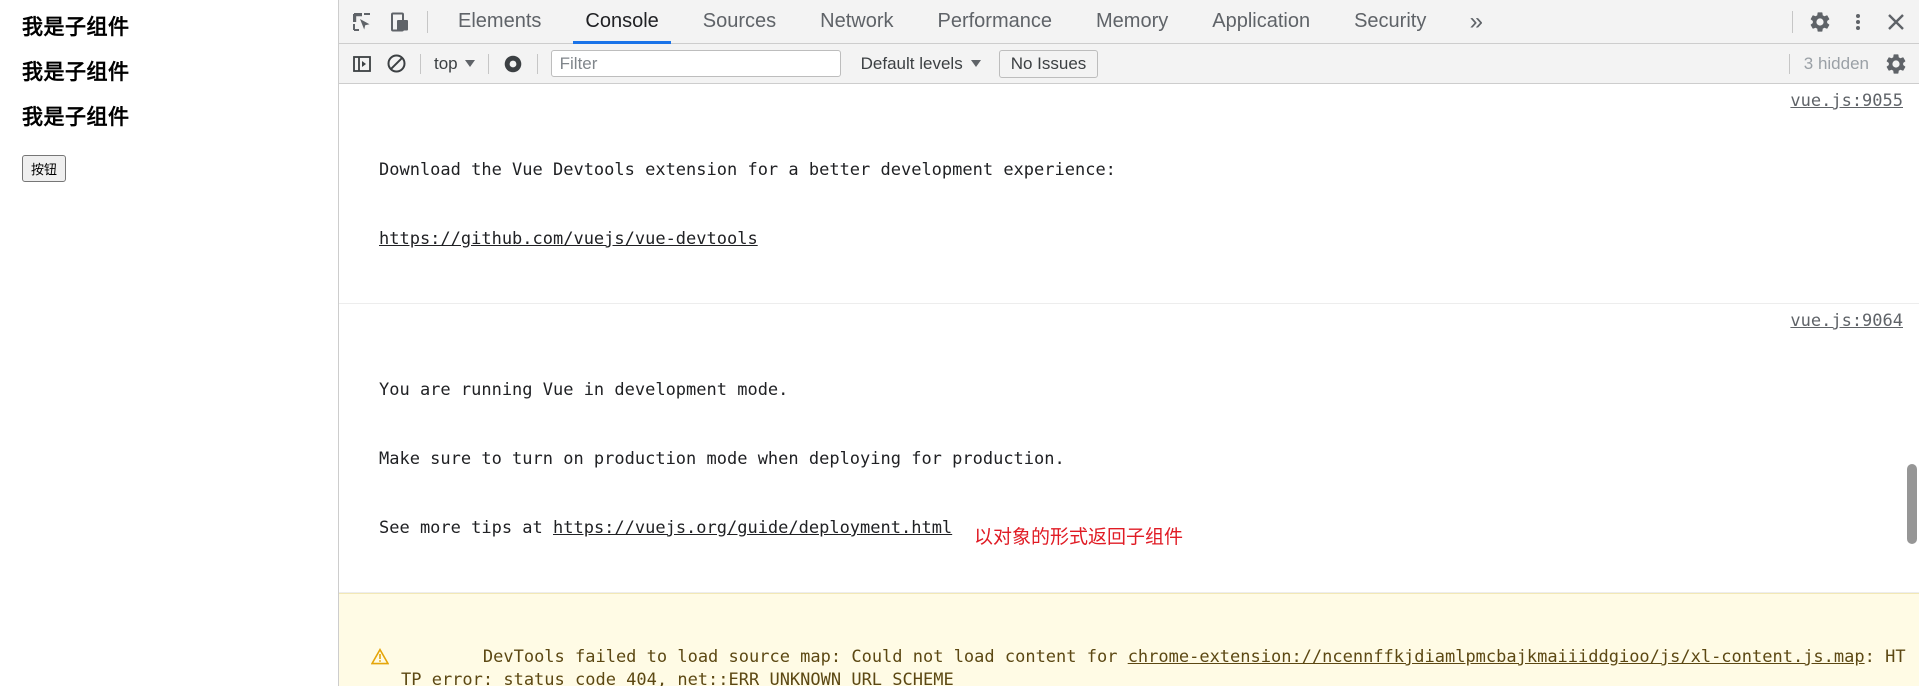 The height and width of the screenshot is (686, 1919). Describe the element at coordinates (427, 21) in the screenshot. I see `toolbar-divider` at that location.